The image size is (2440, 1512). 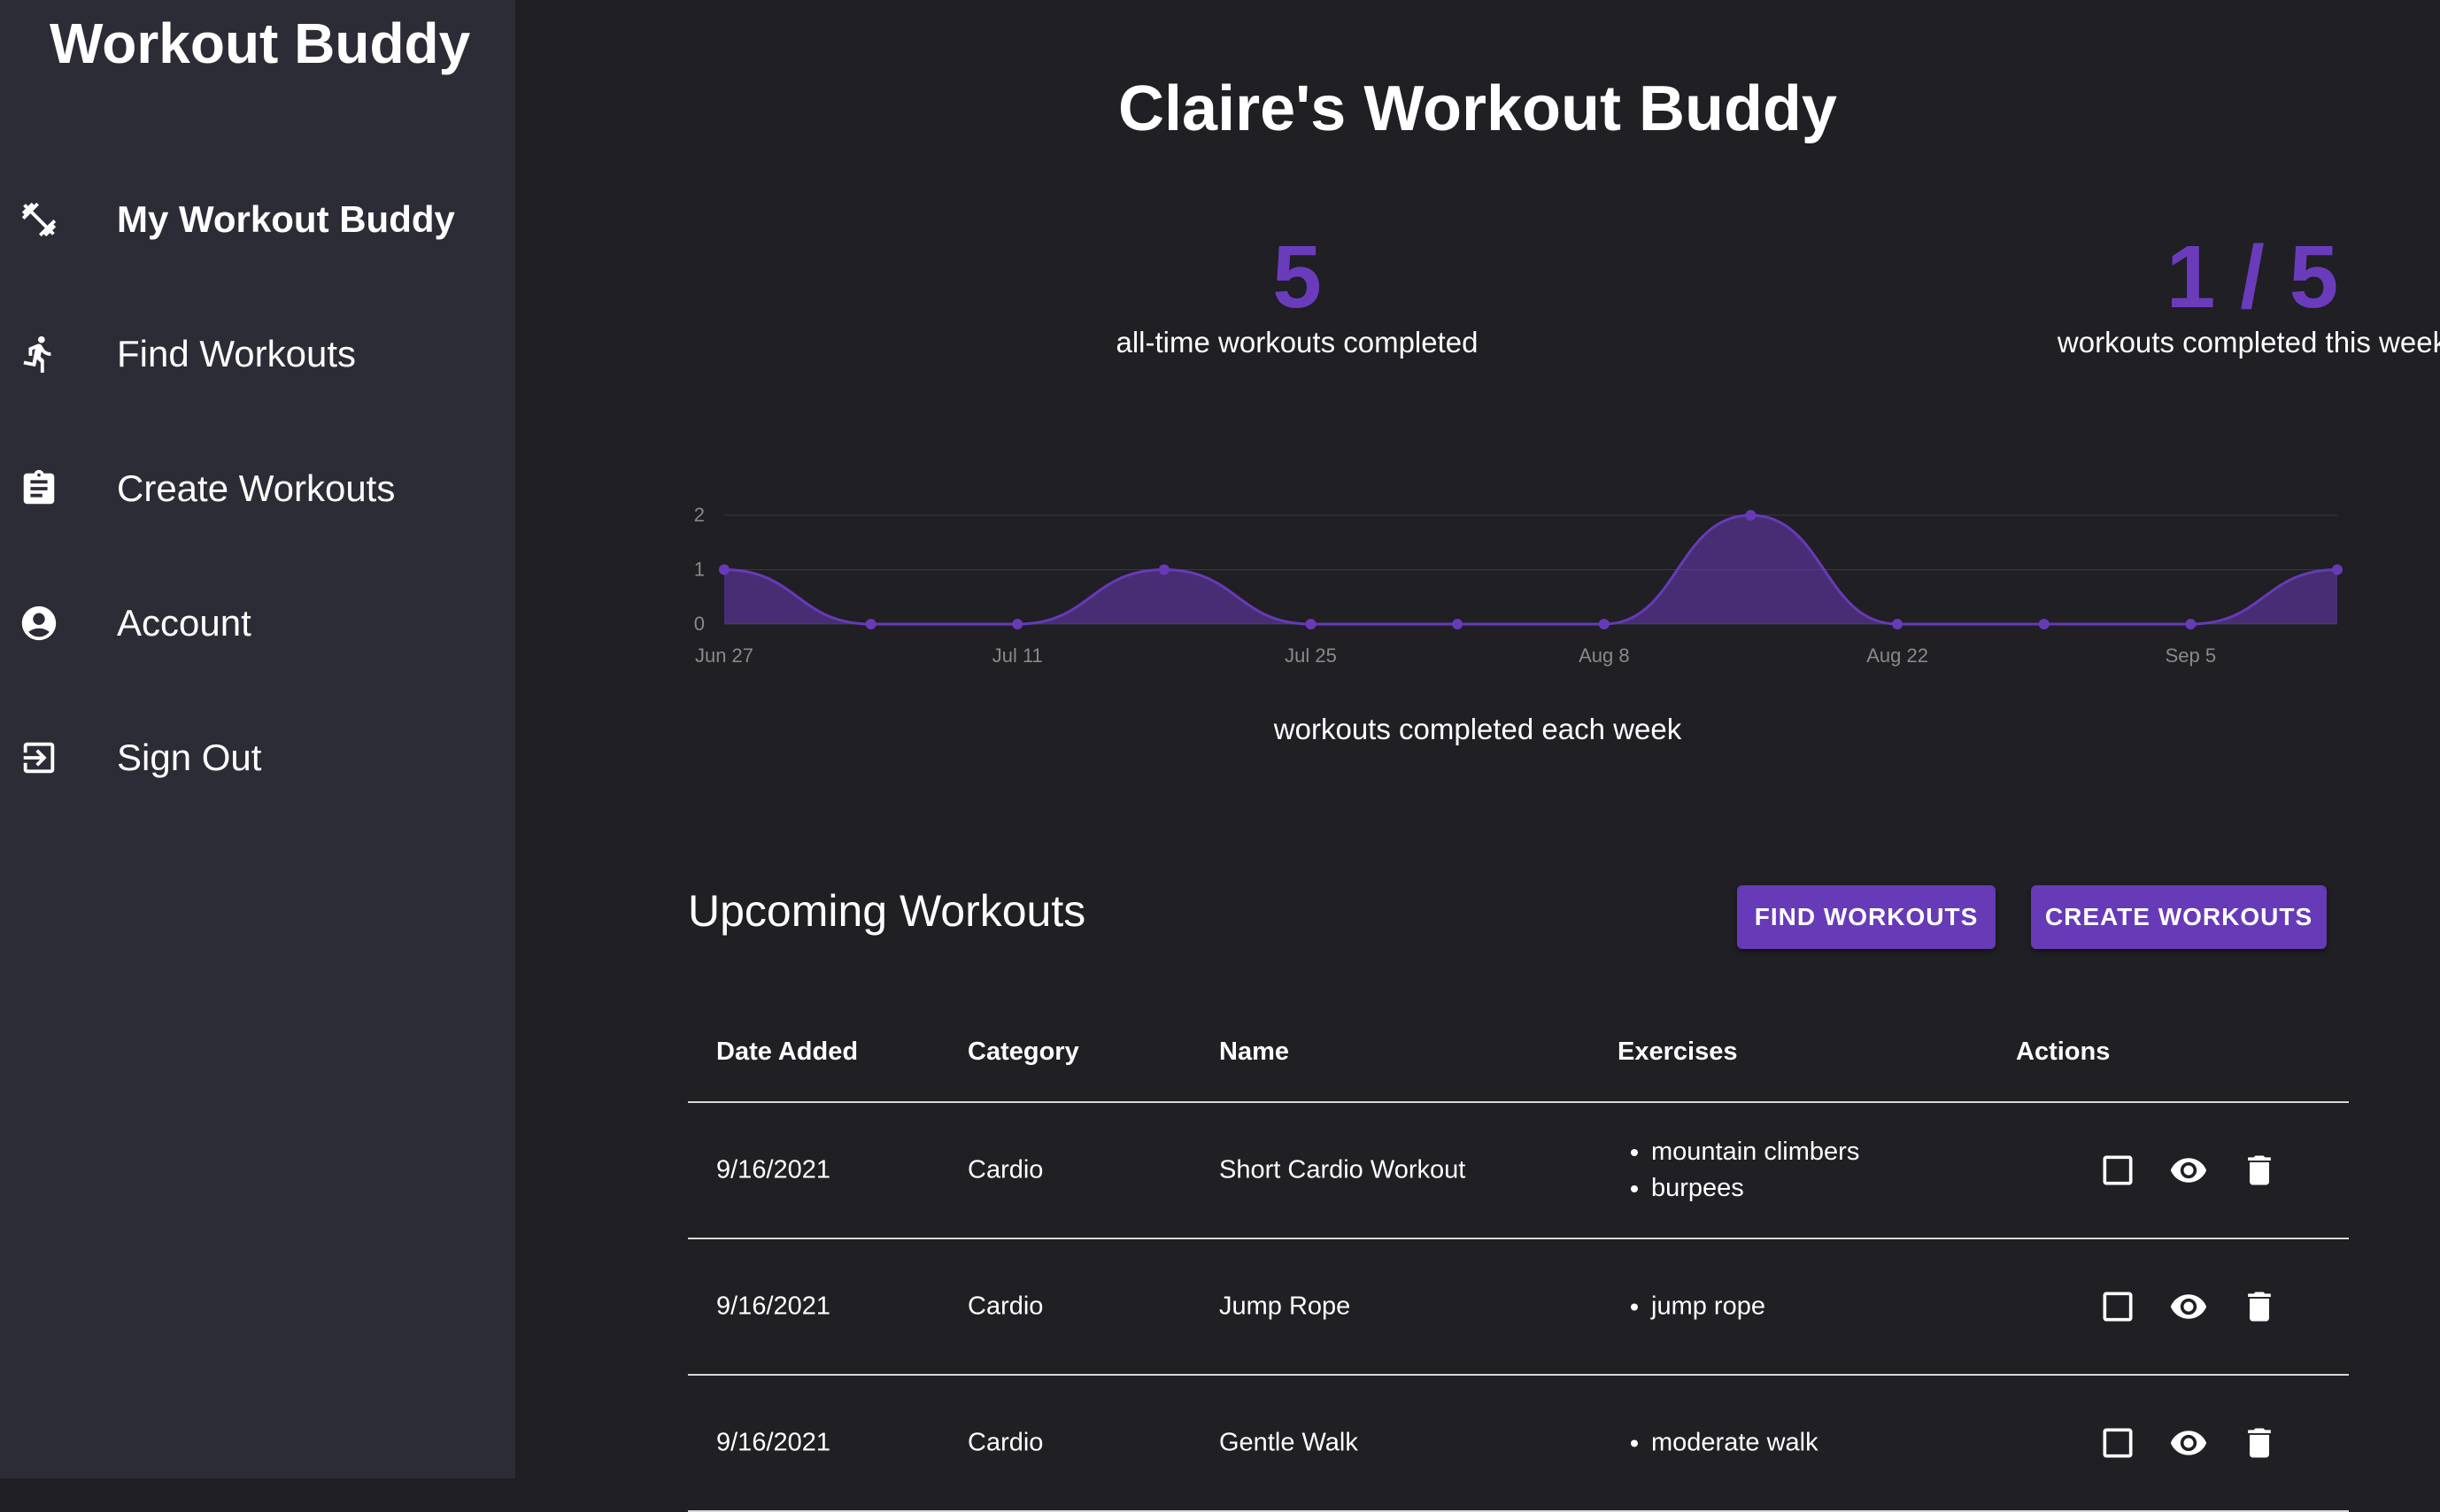 I want to click on column-header: Date Added, so click(x=787, y=1052).